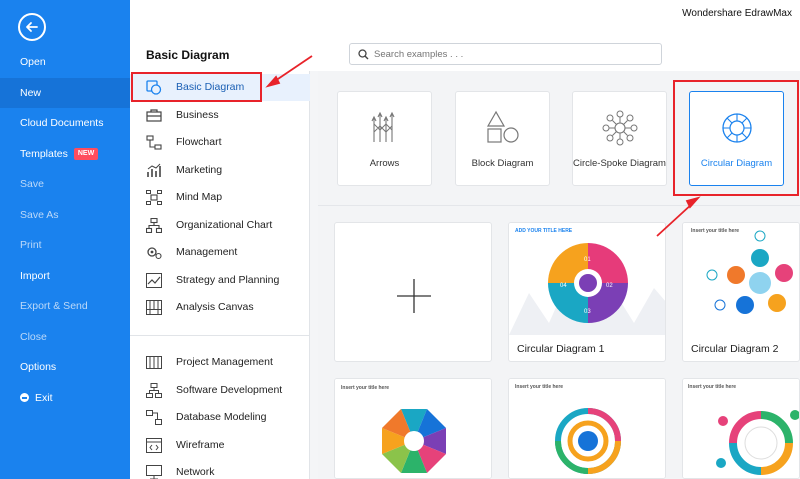  I want to click on menu-export-send-label: Export & Send, so click(54, 306).